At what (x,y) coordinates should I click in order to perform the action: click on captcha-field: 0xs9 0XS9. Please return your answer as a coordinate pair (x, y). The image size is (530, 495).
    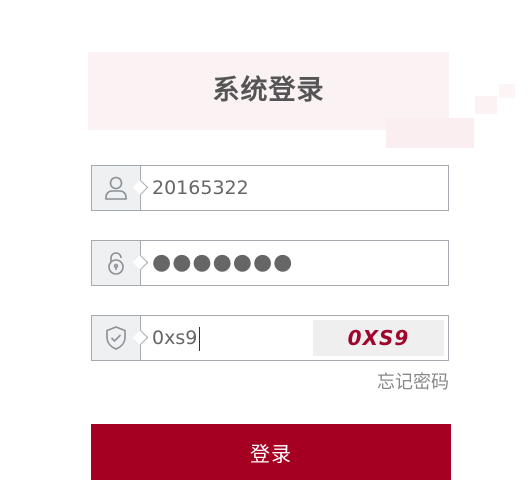
    Looking at the image, I should click on (270, 338).